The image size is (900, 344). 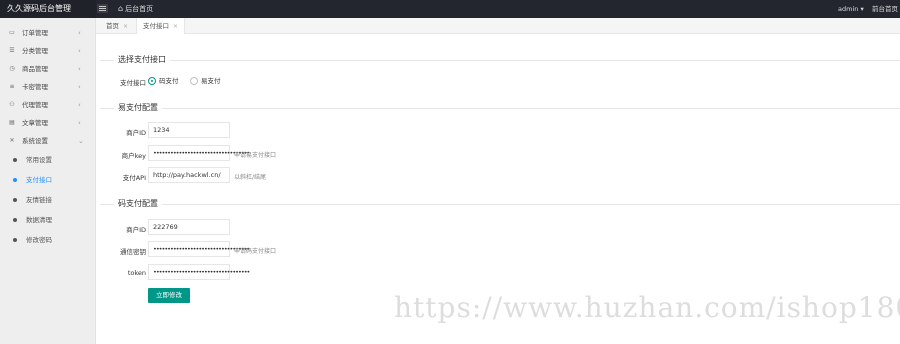 What do you see at coordinates (12, 122) in the screenshot?
I see `document-icon: ▤` at bounding box center [12, 122].